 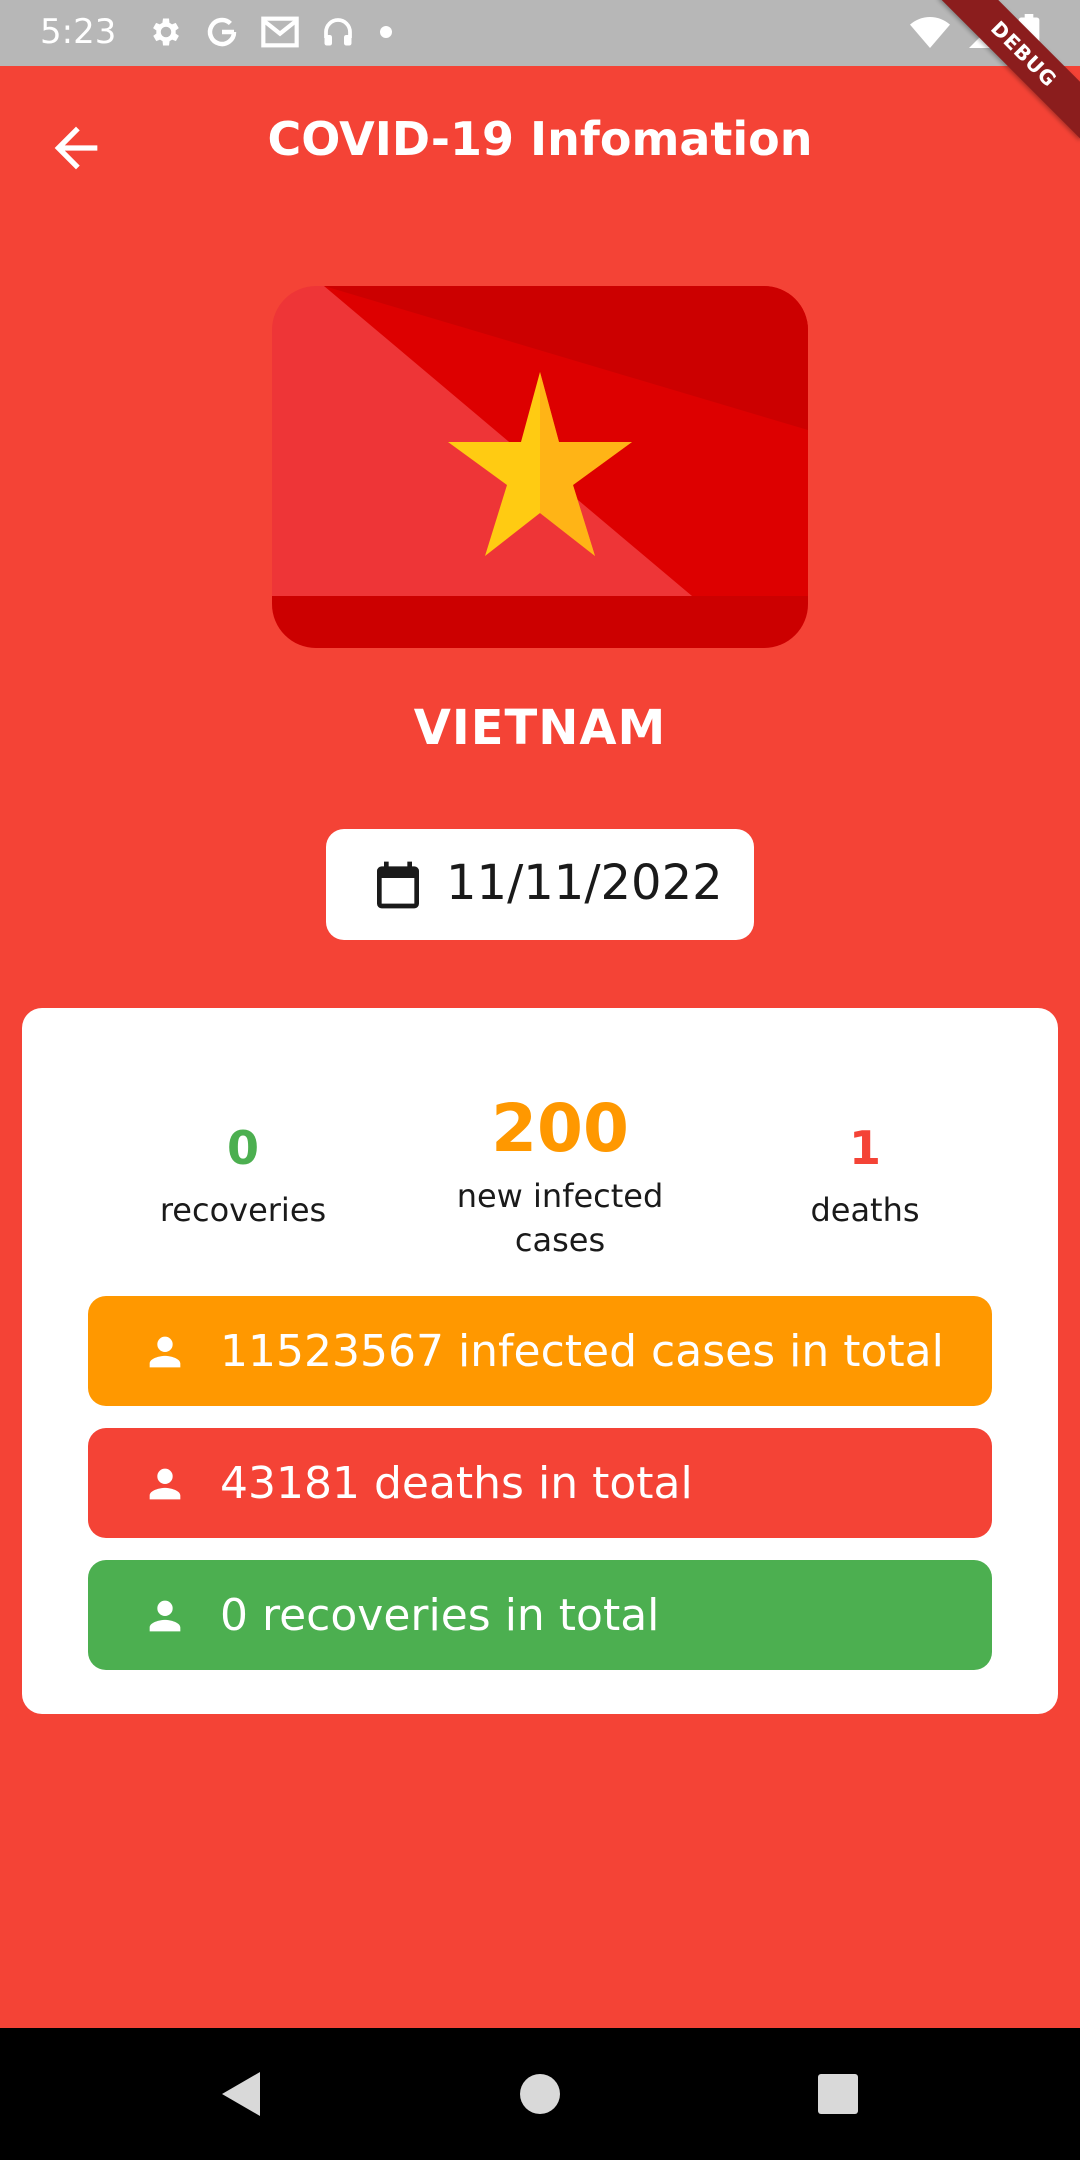 I want to click on daily-new-infected: 200 new infected cases, so click(x=560, y=1173).